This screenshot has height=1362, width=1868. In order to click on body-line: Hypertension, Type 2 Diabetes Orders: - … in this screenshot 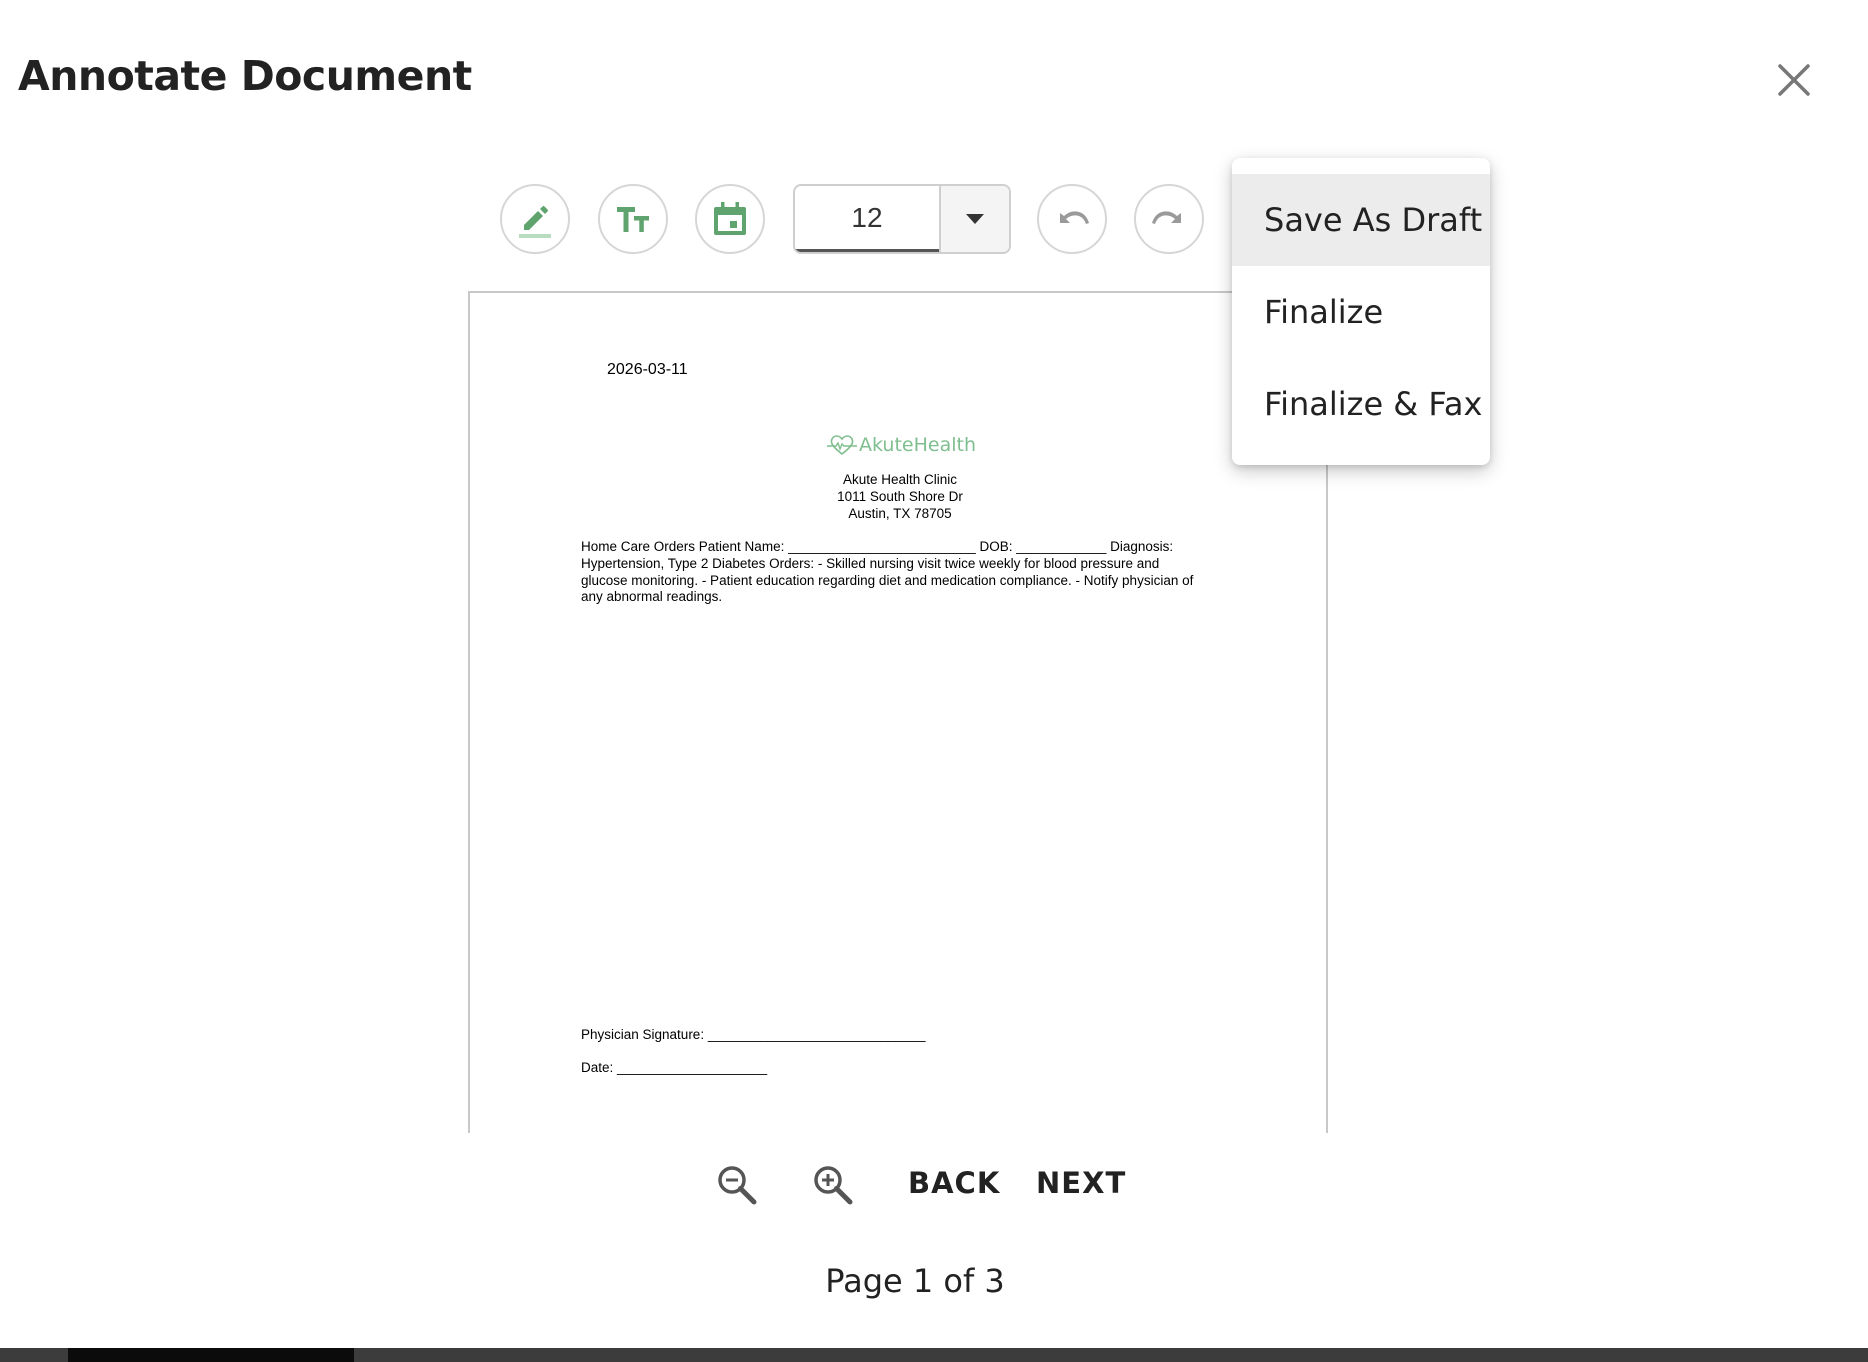, I will do `click(870, 563)`.